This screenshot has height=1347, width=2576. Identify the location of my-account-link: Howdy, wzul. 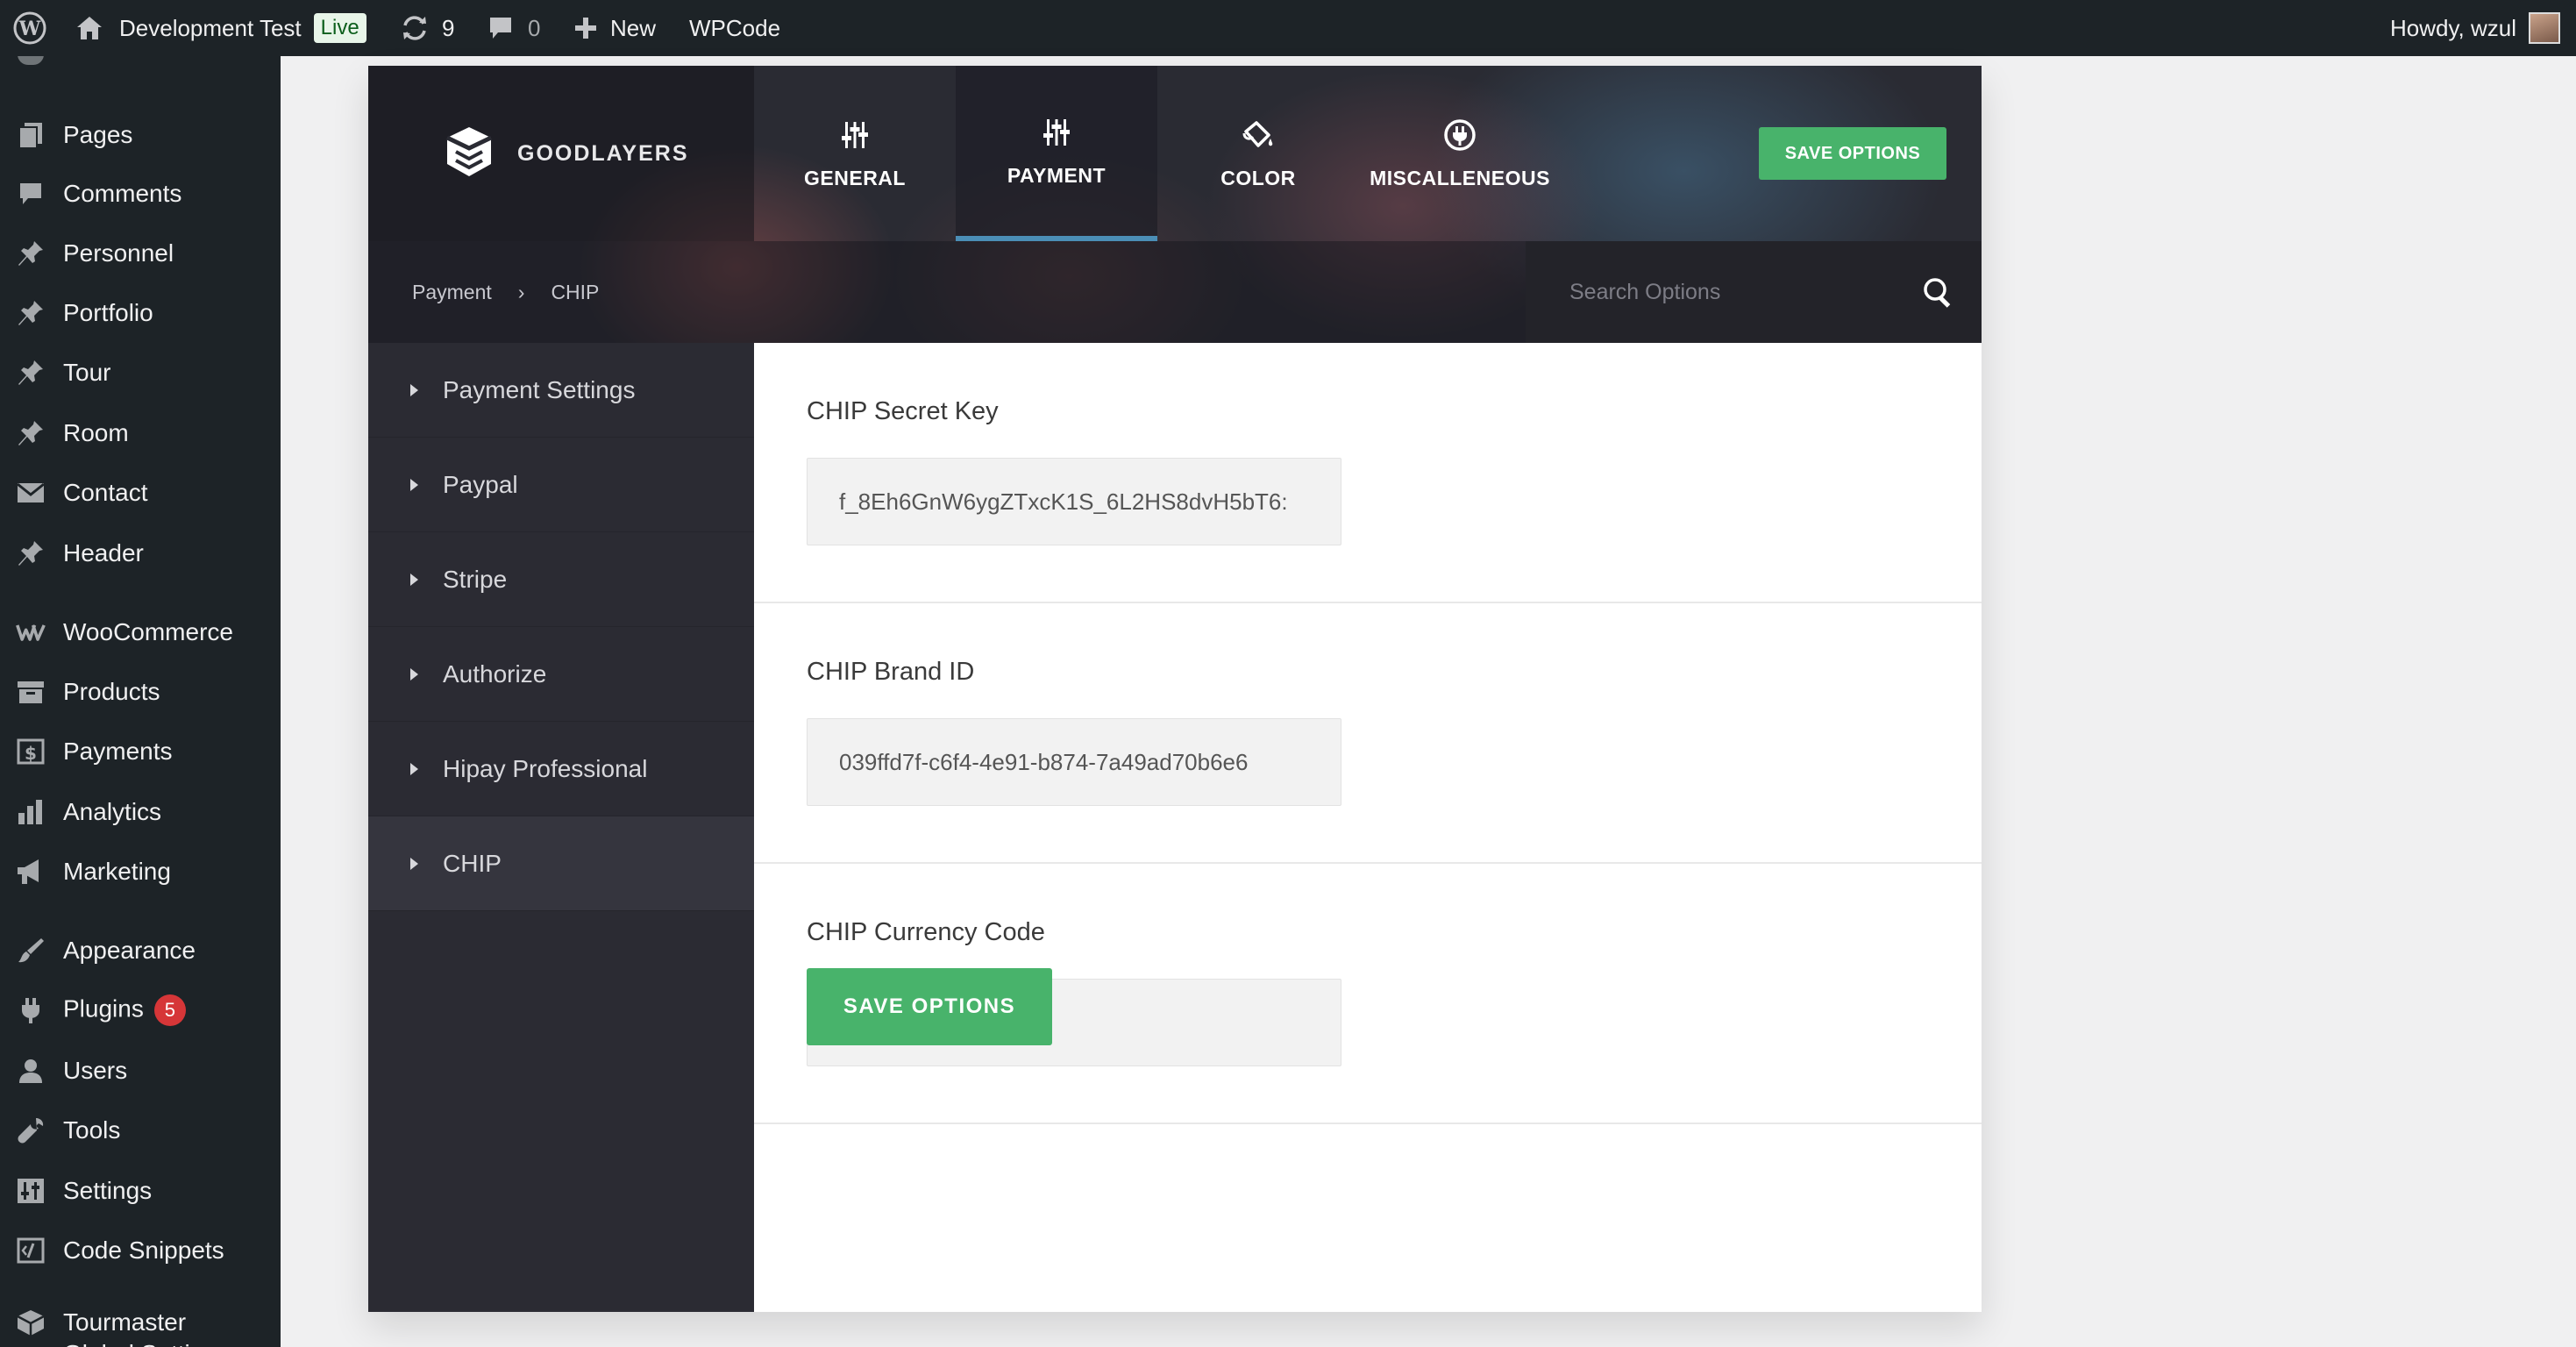
(2475, 28).